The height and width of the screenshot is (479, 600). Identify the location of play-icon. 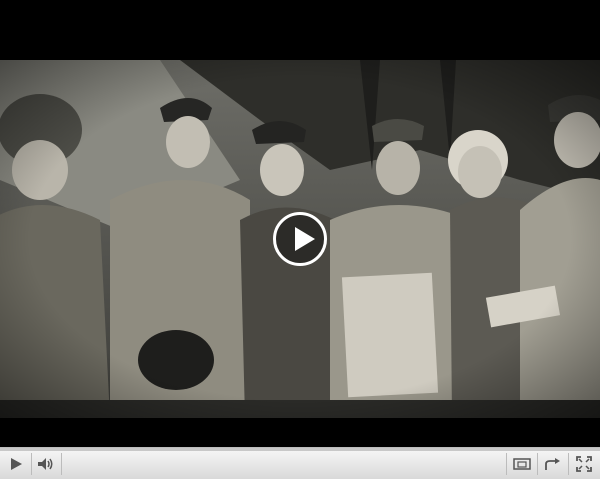
(16, 464).